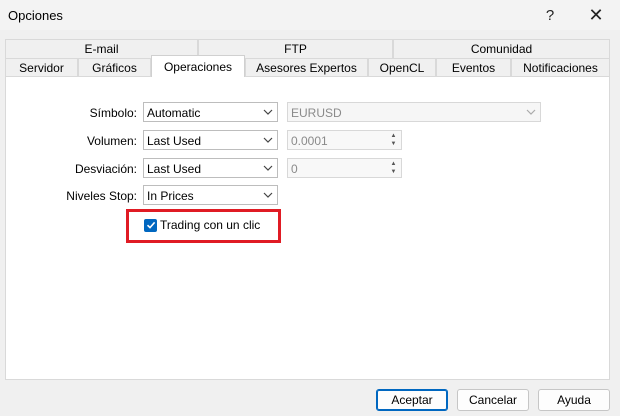 Image resolution: width=620 pixels, height=416 pixels. I want to click on tab-label: Operaciones, so click(198, 67).